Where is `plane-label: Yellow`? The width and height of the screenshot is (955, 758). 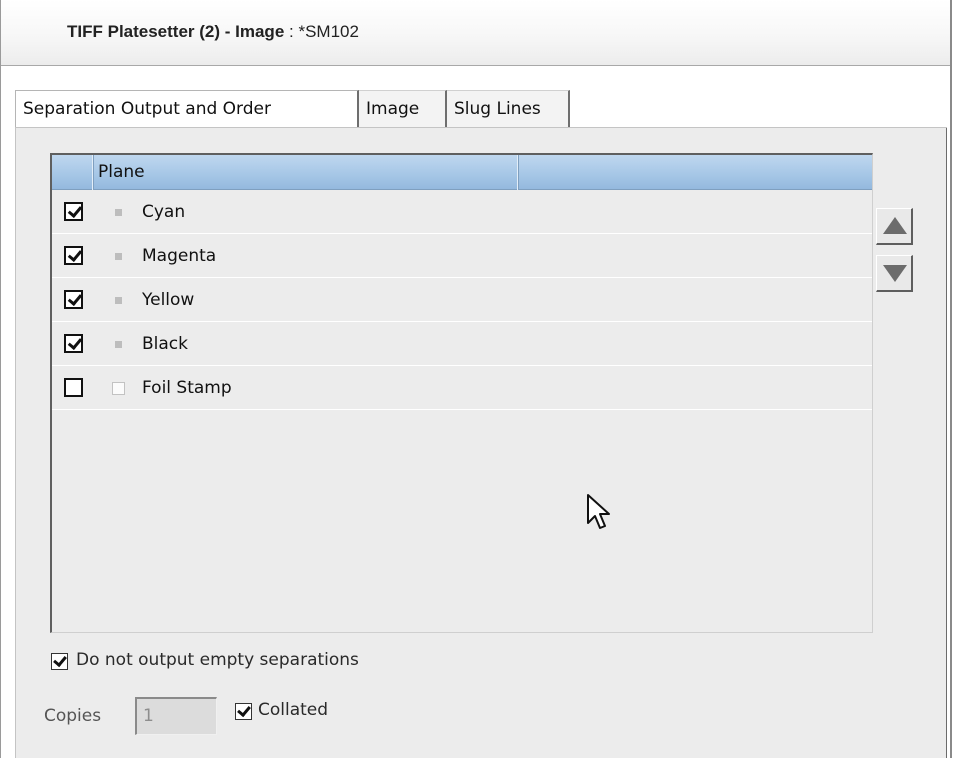 plane-label: Yellow is located at coordinates (168, 300).